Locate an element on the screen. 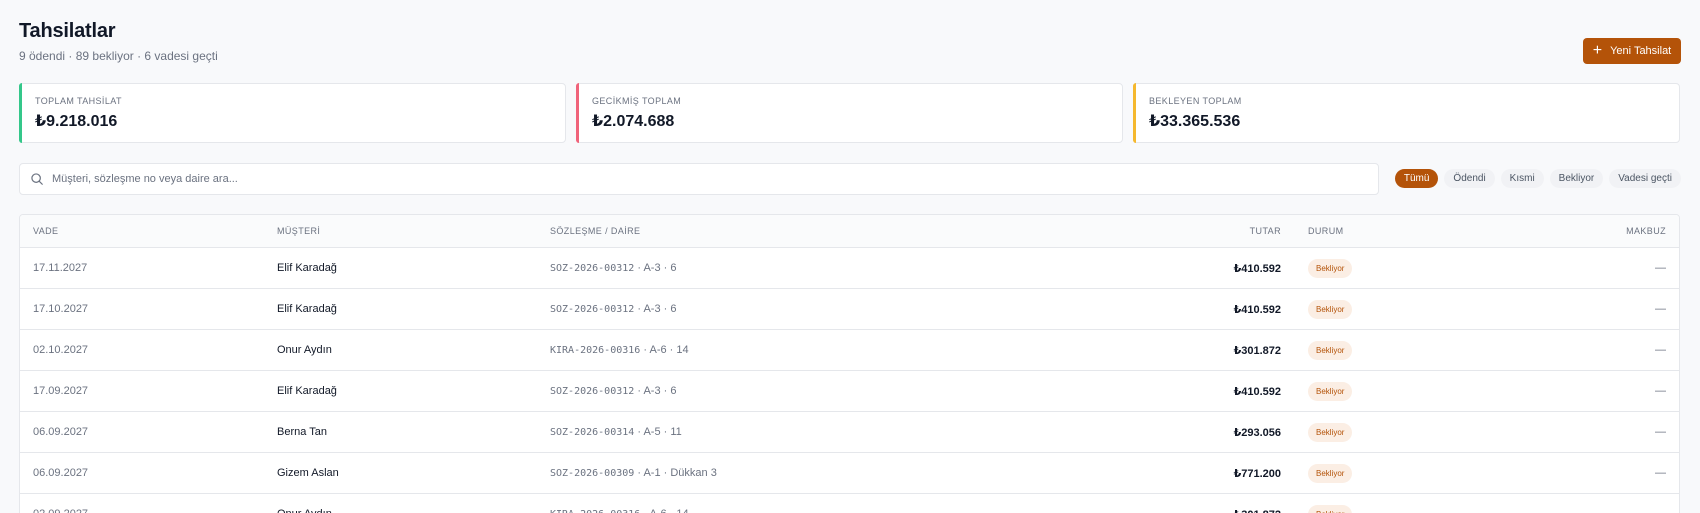 This screenshot has height=513, width=1700. search-input is located at coordinates (715, 179).